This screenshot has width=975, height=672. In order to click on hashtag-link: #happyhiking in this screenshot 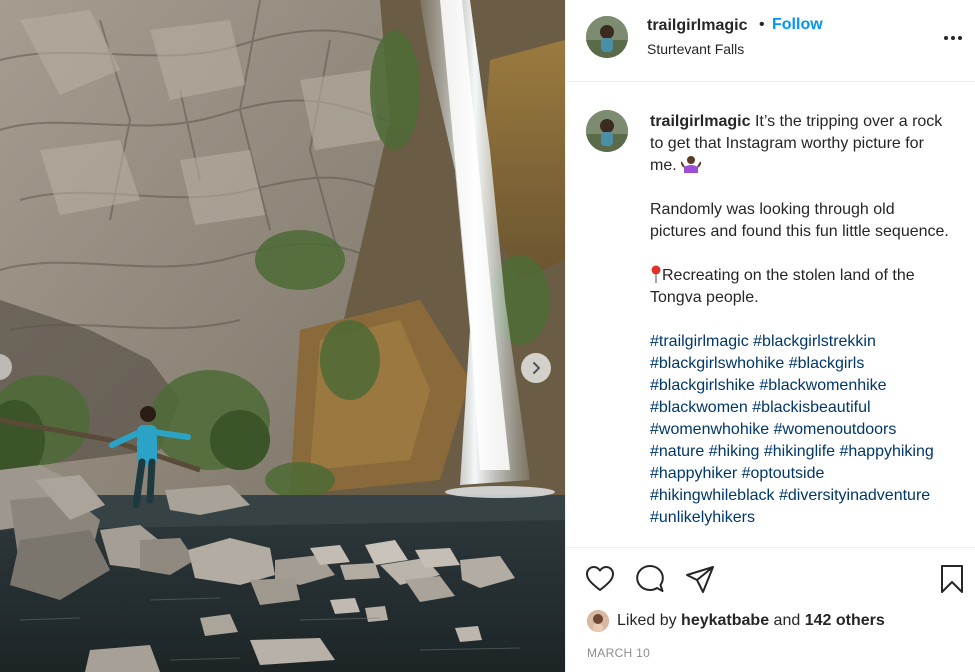, I will do `click(886, 451)`.